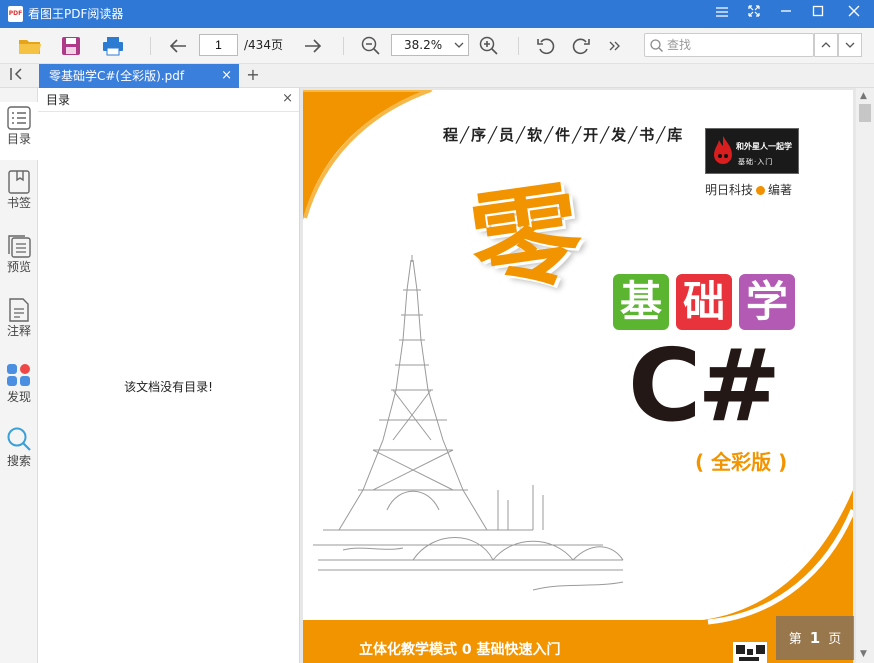 This screenshot has width=874, height=663. Describe the element at coordinates (723, 150) in the screenshot. I see `flame-icon` at that location.